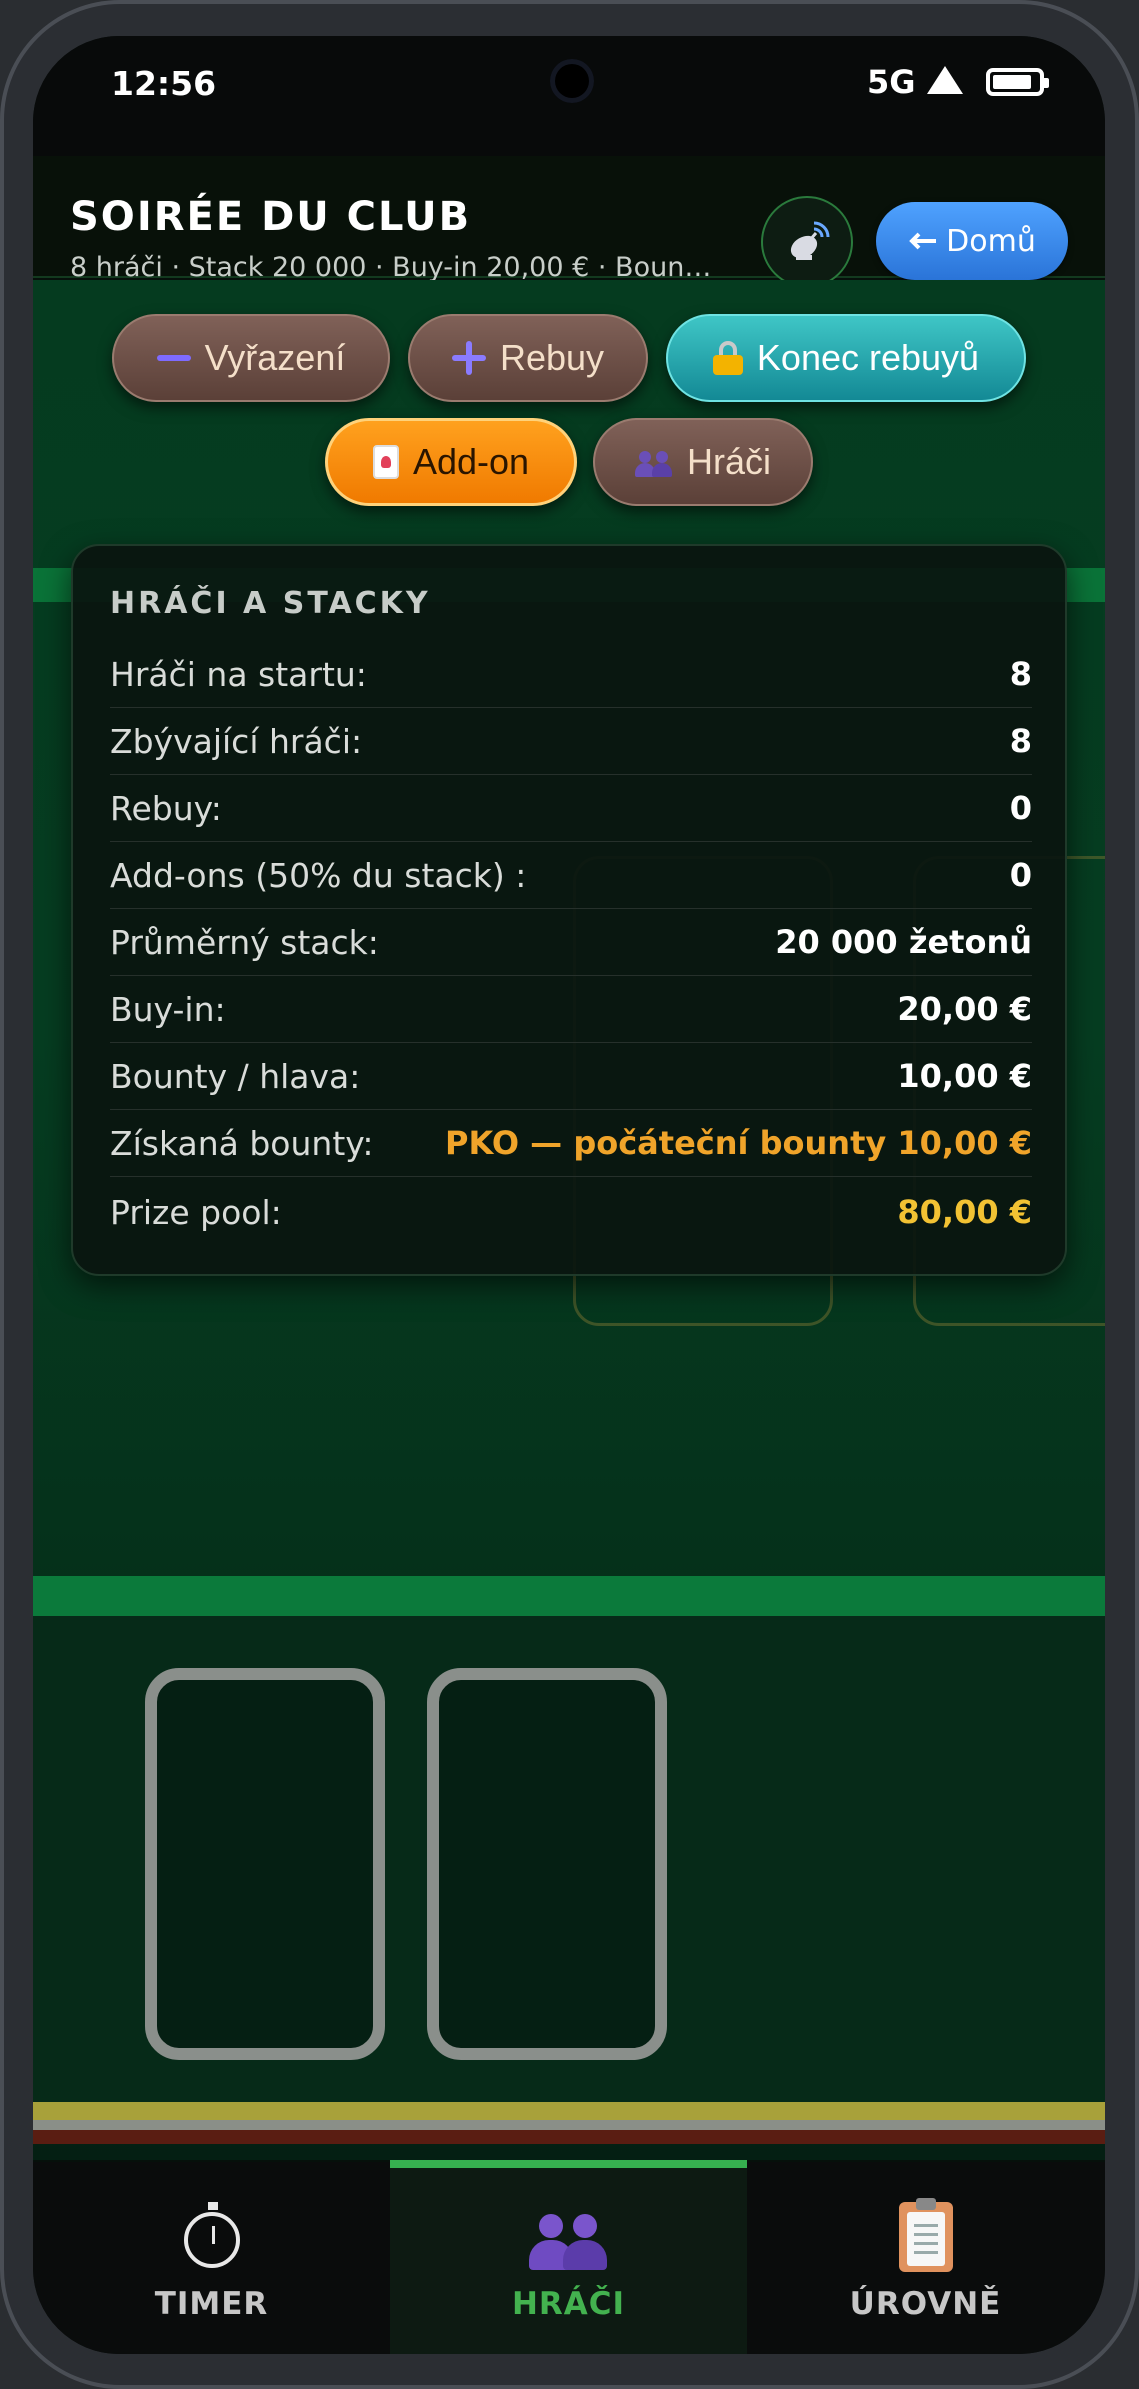 The image size is (1139, 2389). Describe the element at coordinates (552, 357) in the screenshot. I see `rebuy-button-label: Rebuy` at that location.